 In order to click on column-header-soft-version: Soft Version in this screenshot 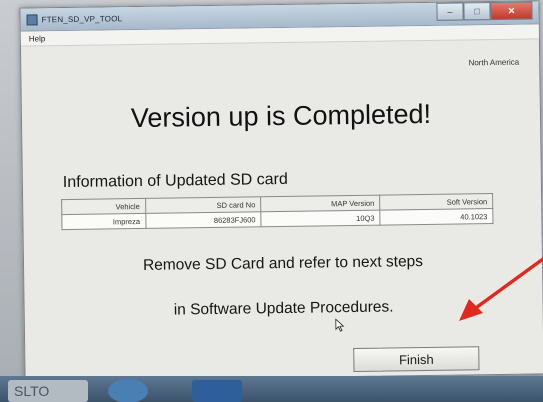, I will do `click(436, 202)`.